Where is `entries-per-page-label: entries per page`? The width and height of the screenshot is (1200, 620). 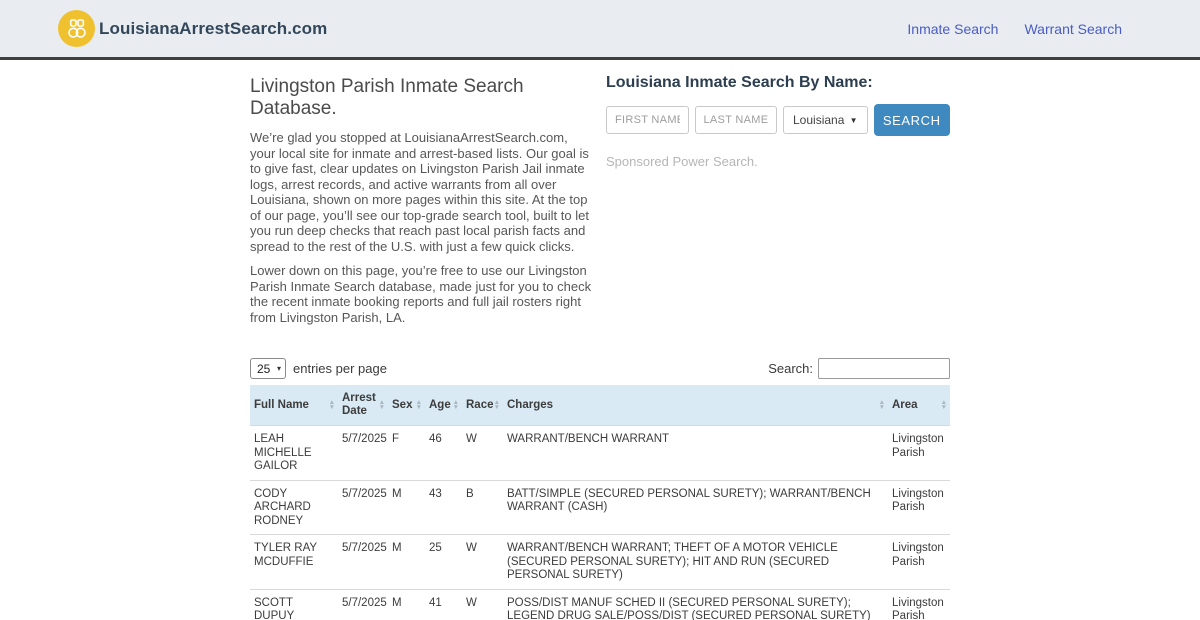
entries-per-page-label: entries per page is located at coordinates (340, 368).